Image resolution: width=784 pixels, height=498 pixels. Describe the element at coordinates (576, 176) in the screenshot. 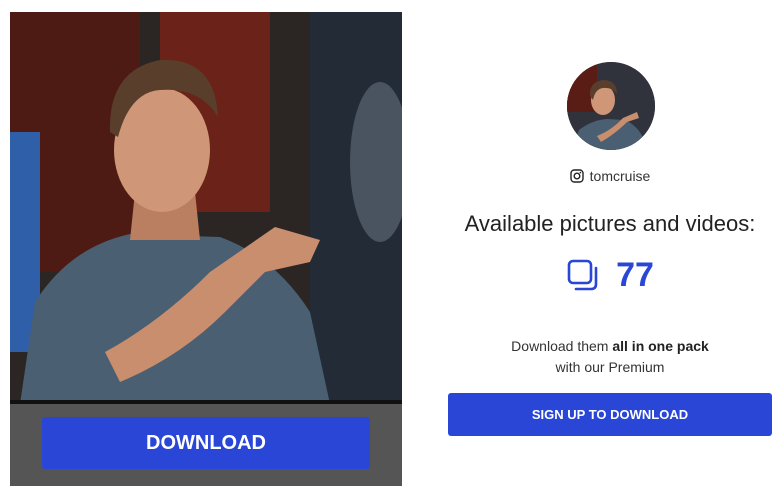

I see `instagram-icon` at that location.